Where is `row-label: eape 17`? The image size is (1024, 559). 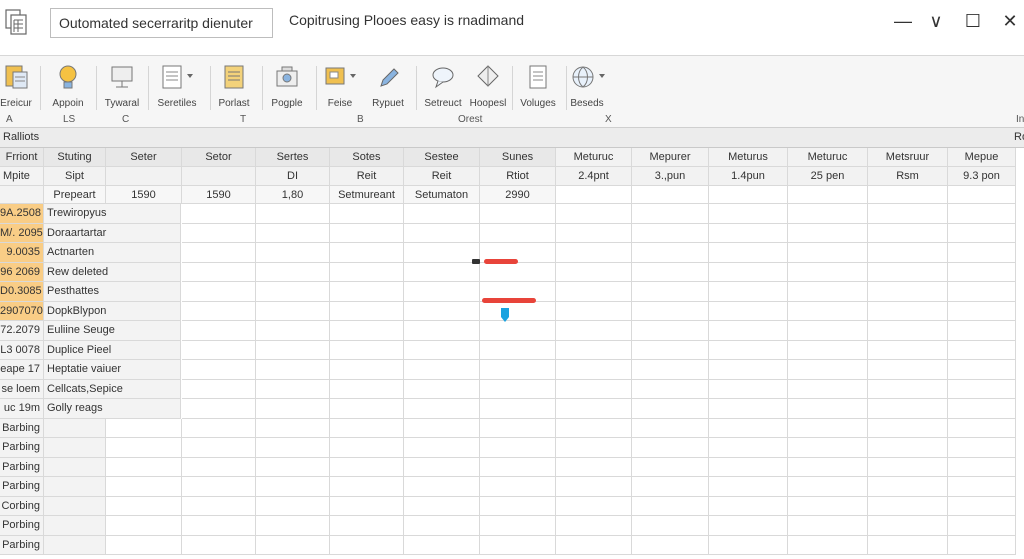
row-label: eape 17 is located at coordinates (22, 370).